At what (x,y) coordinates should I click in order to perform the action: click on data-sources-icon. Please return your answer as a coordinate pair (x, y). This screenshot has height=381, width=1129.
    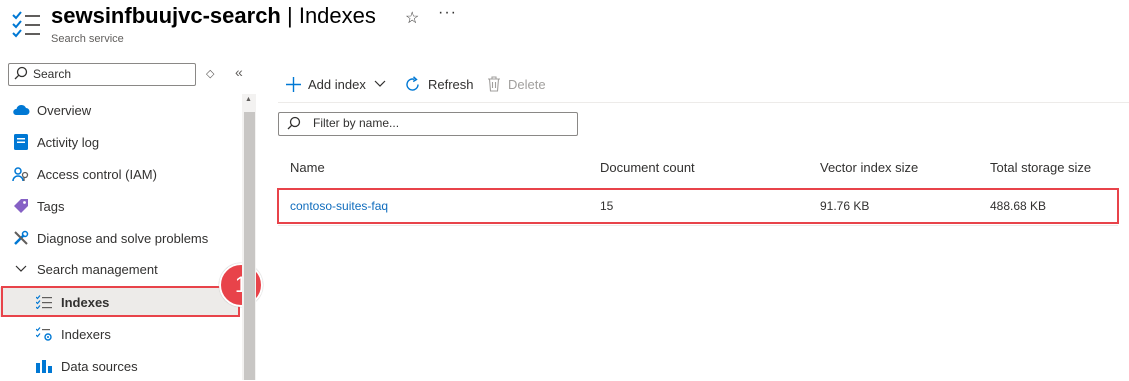
    Looking at the image, I should click on (44, 366).